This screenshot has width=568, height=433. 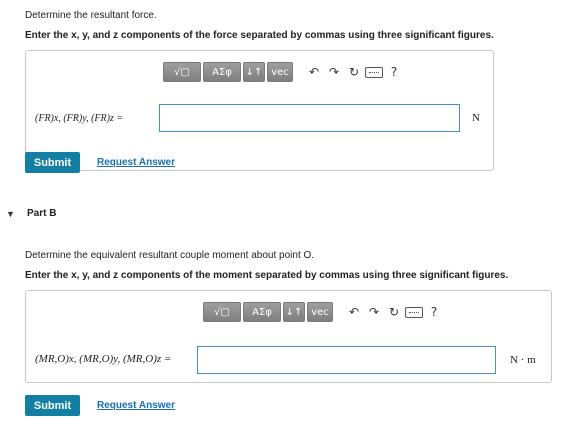 I want to click on part-a-answer-input, so click(x=309, y=118).